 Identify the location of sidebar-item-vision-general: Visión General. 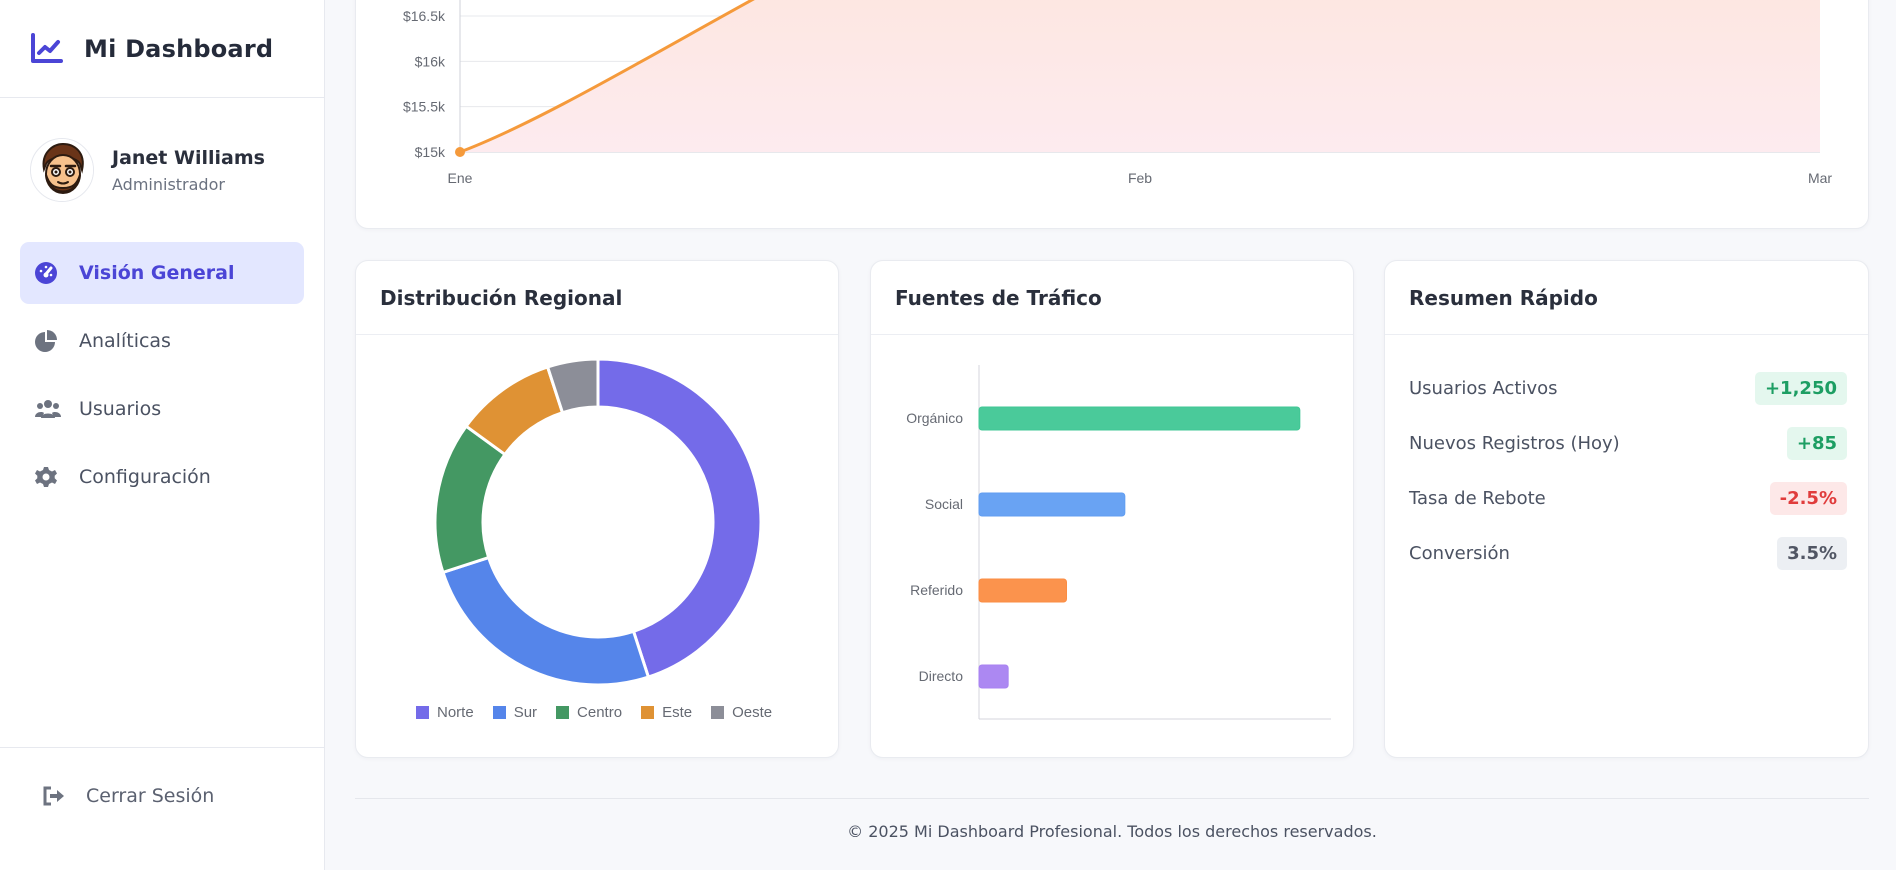
(162, 273).